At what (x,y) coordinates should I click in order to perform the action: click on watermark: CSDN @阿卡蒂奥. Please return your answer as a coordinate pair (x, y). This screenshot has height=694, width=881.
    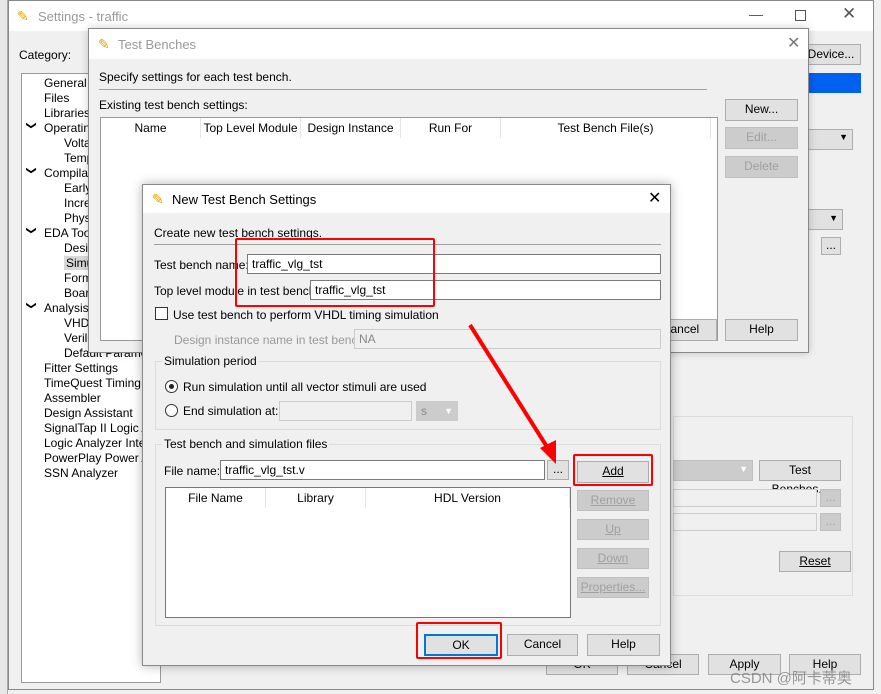
    Looking at the image, I should click on (791, 678).